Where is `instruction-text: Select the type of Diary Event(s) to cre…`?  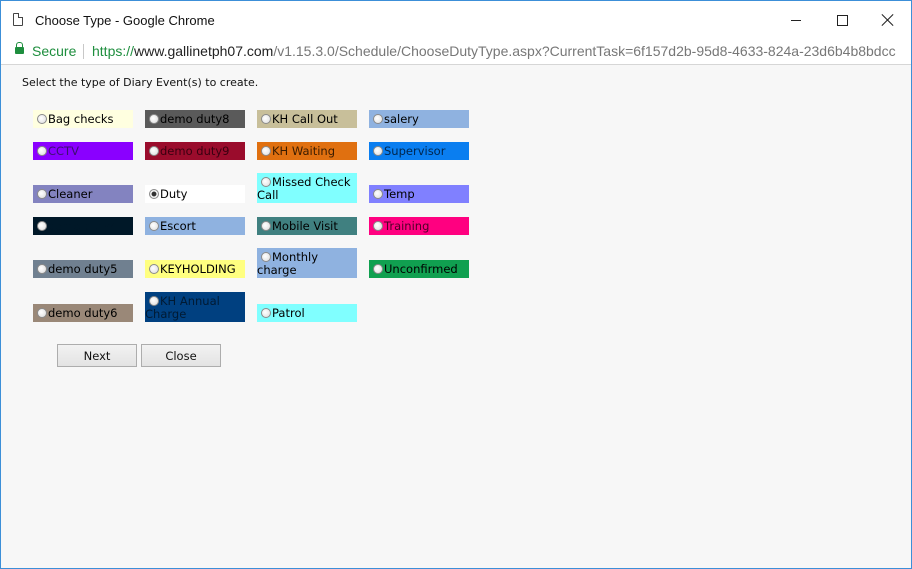
instruction-text: Select the type of Diary Event(s) to cre… is located at coordinates (140, 82).